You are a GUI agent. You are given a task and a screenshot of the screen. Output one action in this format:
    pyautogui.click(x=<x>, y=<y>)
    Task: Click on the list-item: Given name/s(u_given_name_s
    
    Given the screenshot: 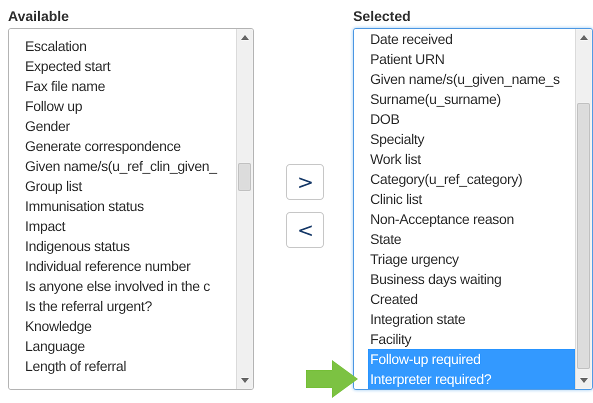 What is the action you would take?
    pyautogui.click(x=472, y=79)
    